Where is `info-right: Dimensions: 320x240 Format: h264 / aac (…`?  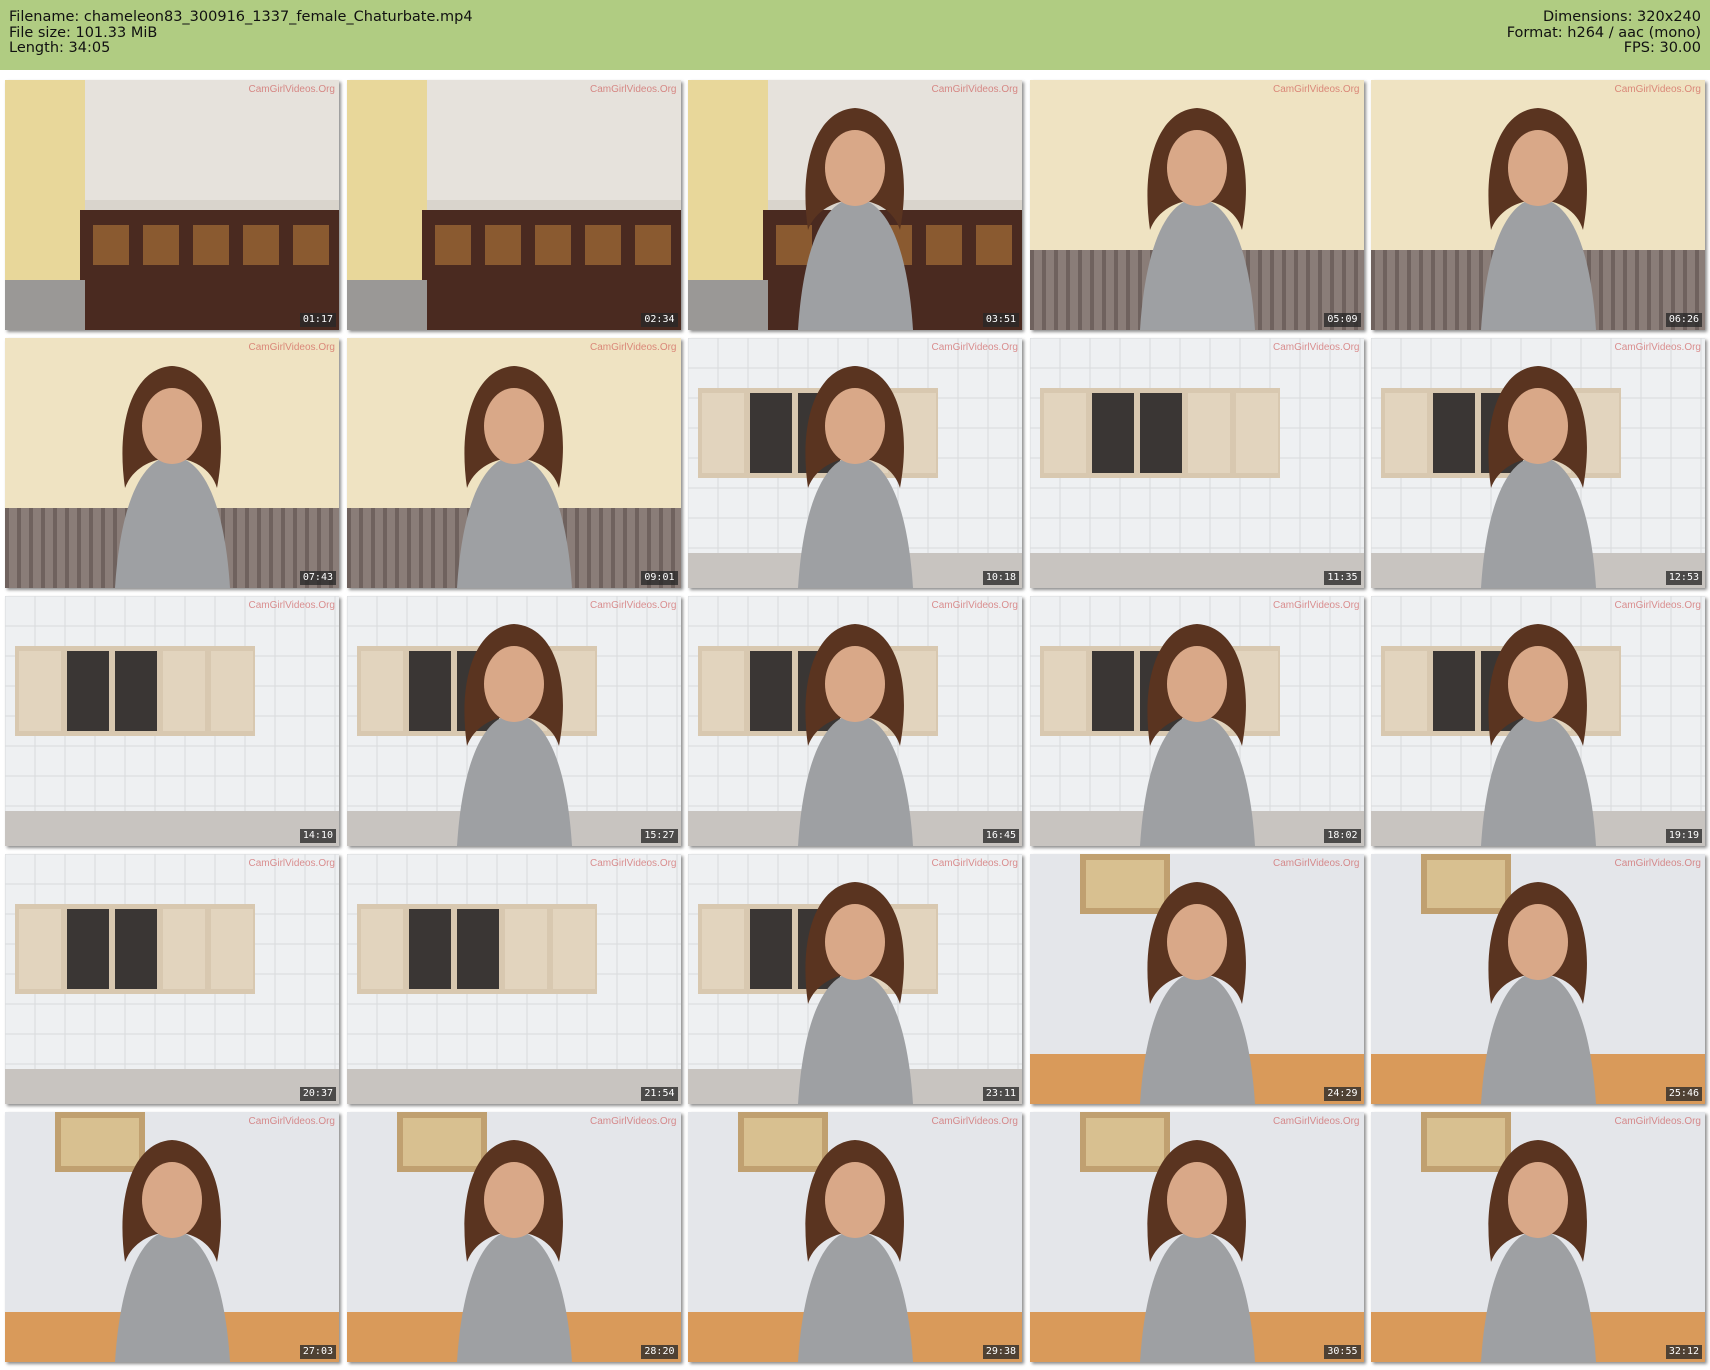 info-right: Dimensions: 320x240 Format: h264 / aac (… is located at coordinates (1603, 33).